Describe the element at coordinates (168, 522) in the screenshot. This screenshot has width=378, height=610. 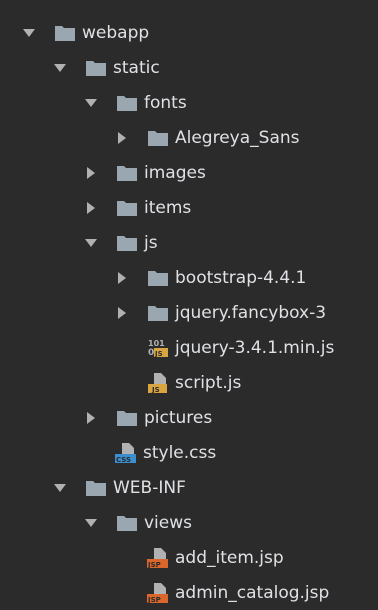
I see `tree-node-label: views` at that location.